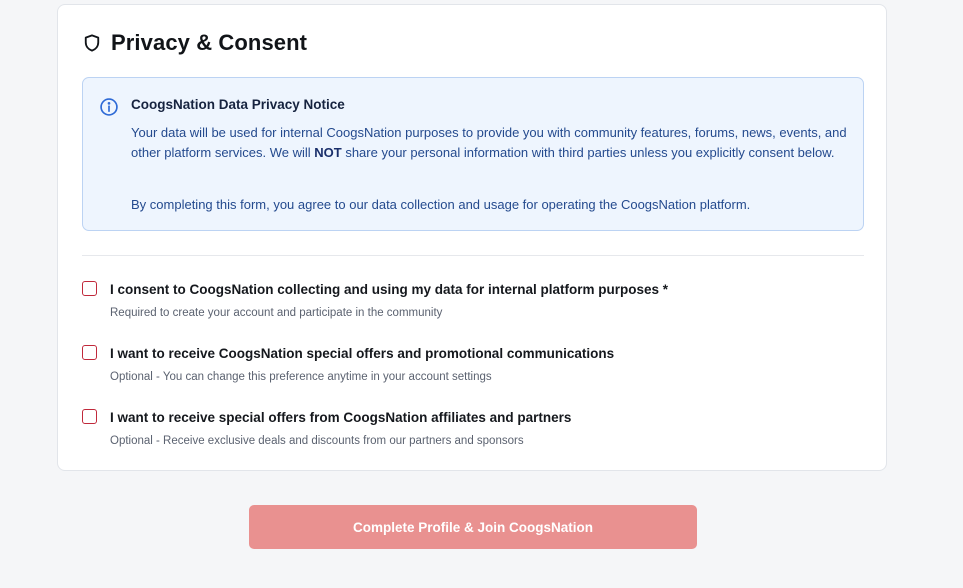 This screenshot has height=588, width=963. What do you see at coordinates (209, 42) in the screenshot?
I see `section-title: Privacy & Consent` at bounding box center [209, 42].